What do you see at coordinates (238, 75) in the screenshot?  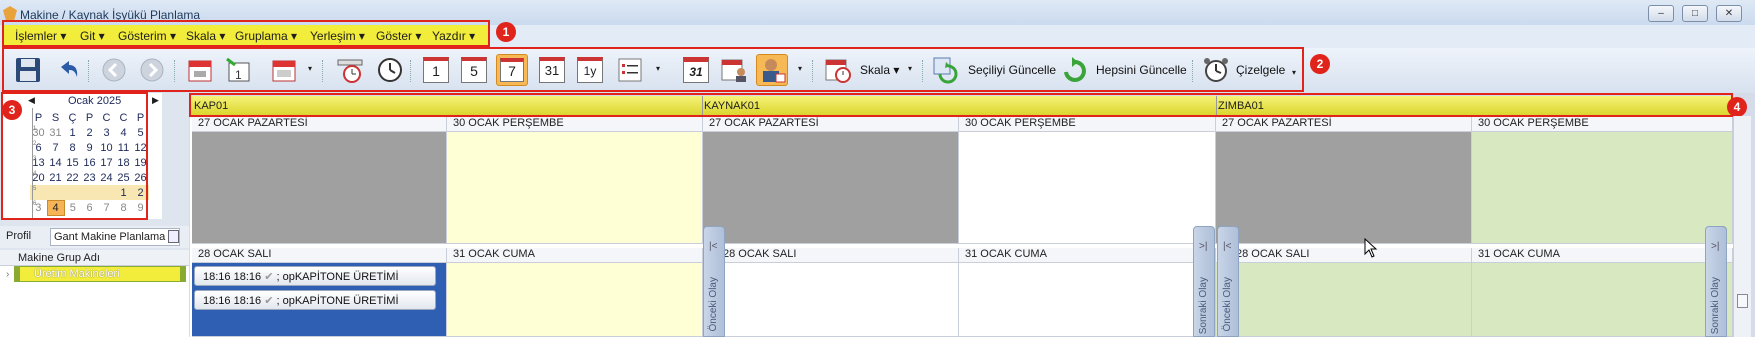 I see `svg-text: 1` at bounding box center [238, 75].